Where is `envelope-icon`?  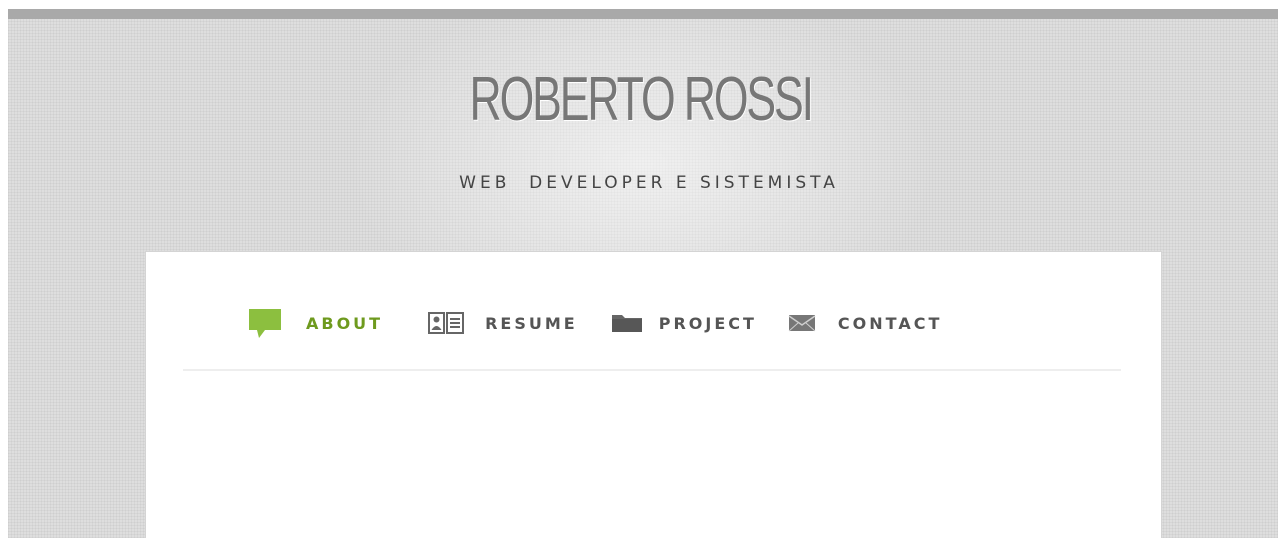 envelope-icon is located at coordinates (802, 323).